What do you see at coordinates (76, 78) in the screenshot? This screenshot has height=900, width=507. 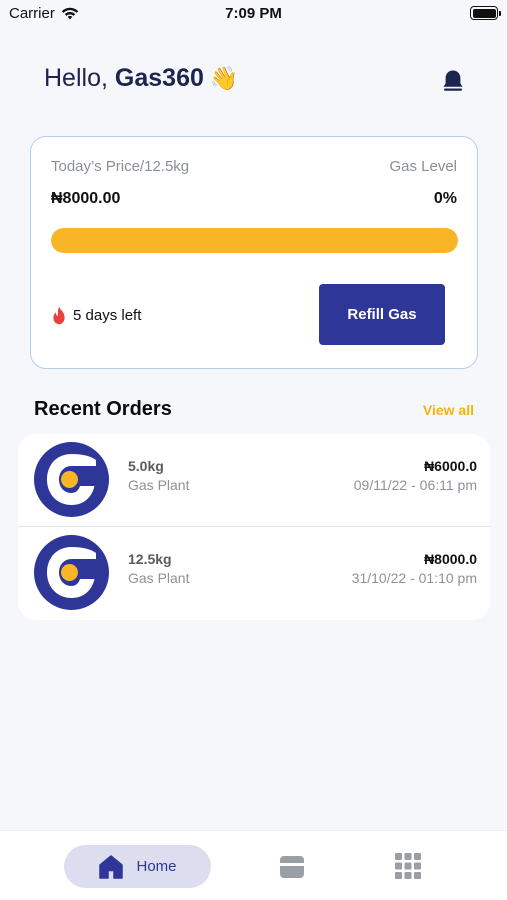 I see `greeting-text: Hello,` at bounding box center [76, 78].